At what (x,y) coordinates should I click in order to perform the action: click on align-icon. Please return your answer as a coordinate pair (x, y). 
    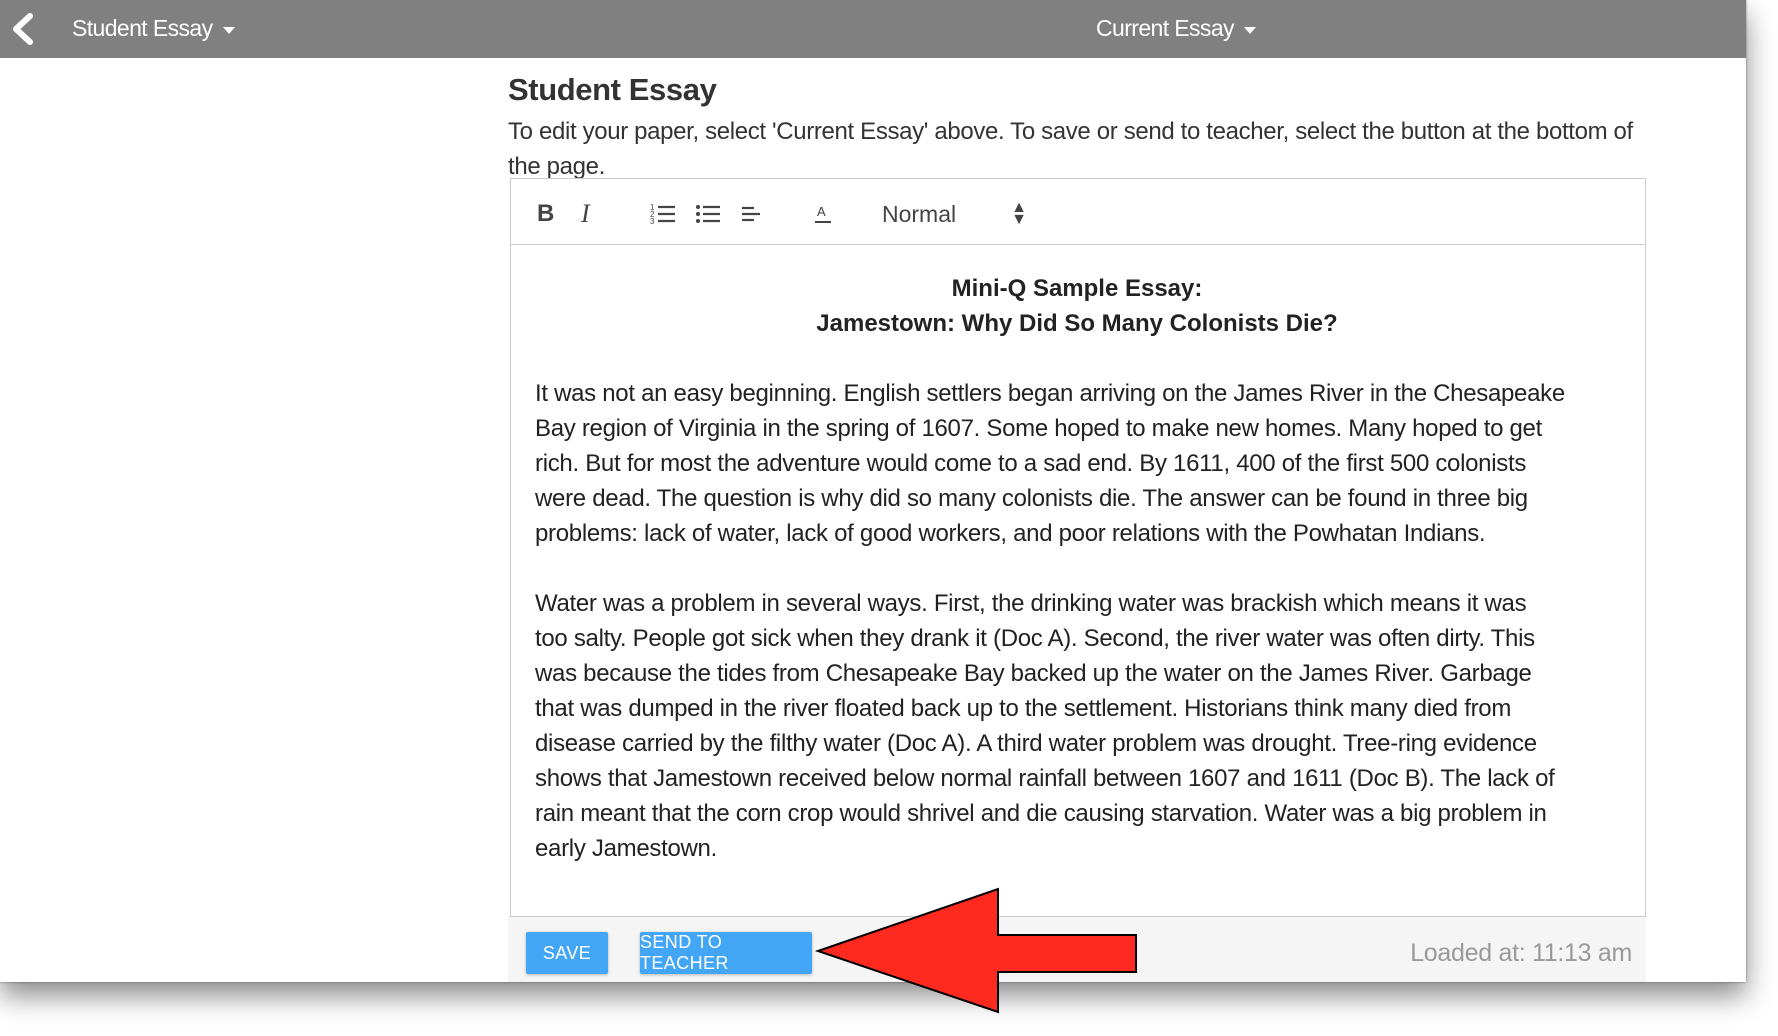
    Looking at the image, I should click on (751, 214).